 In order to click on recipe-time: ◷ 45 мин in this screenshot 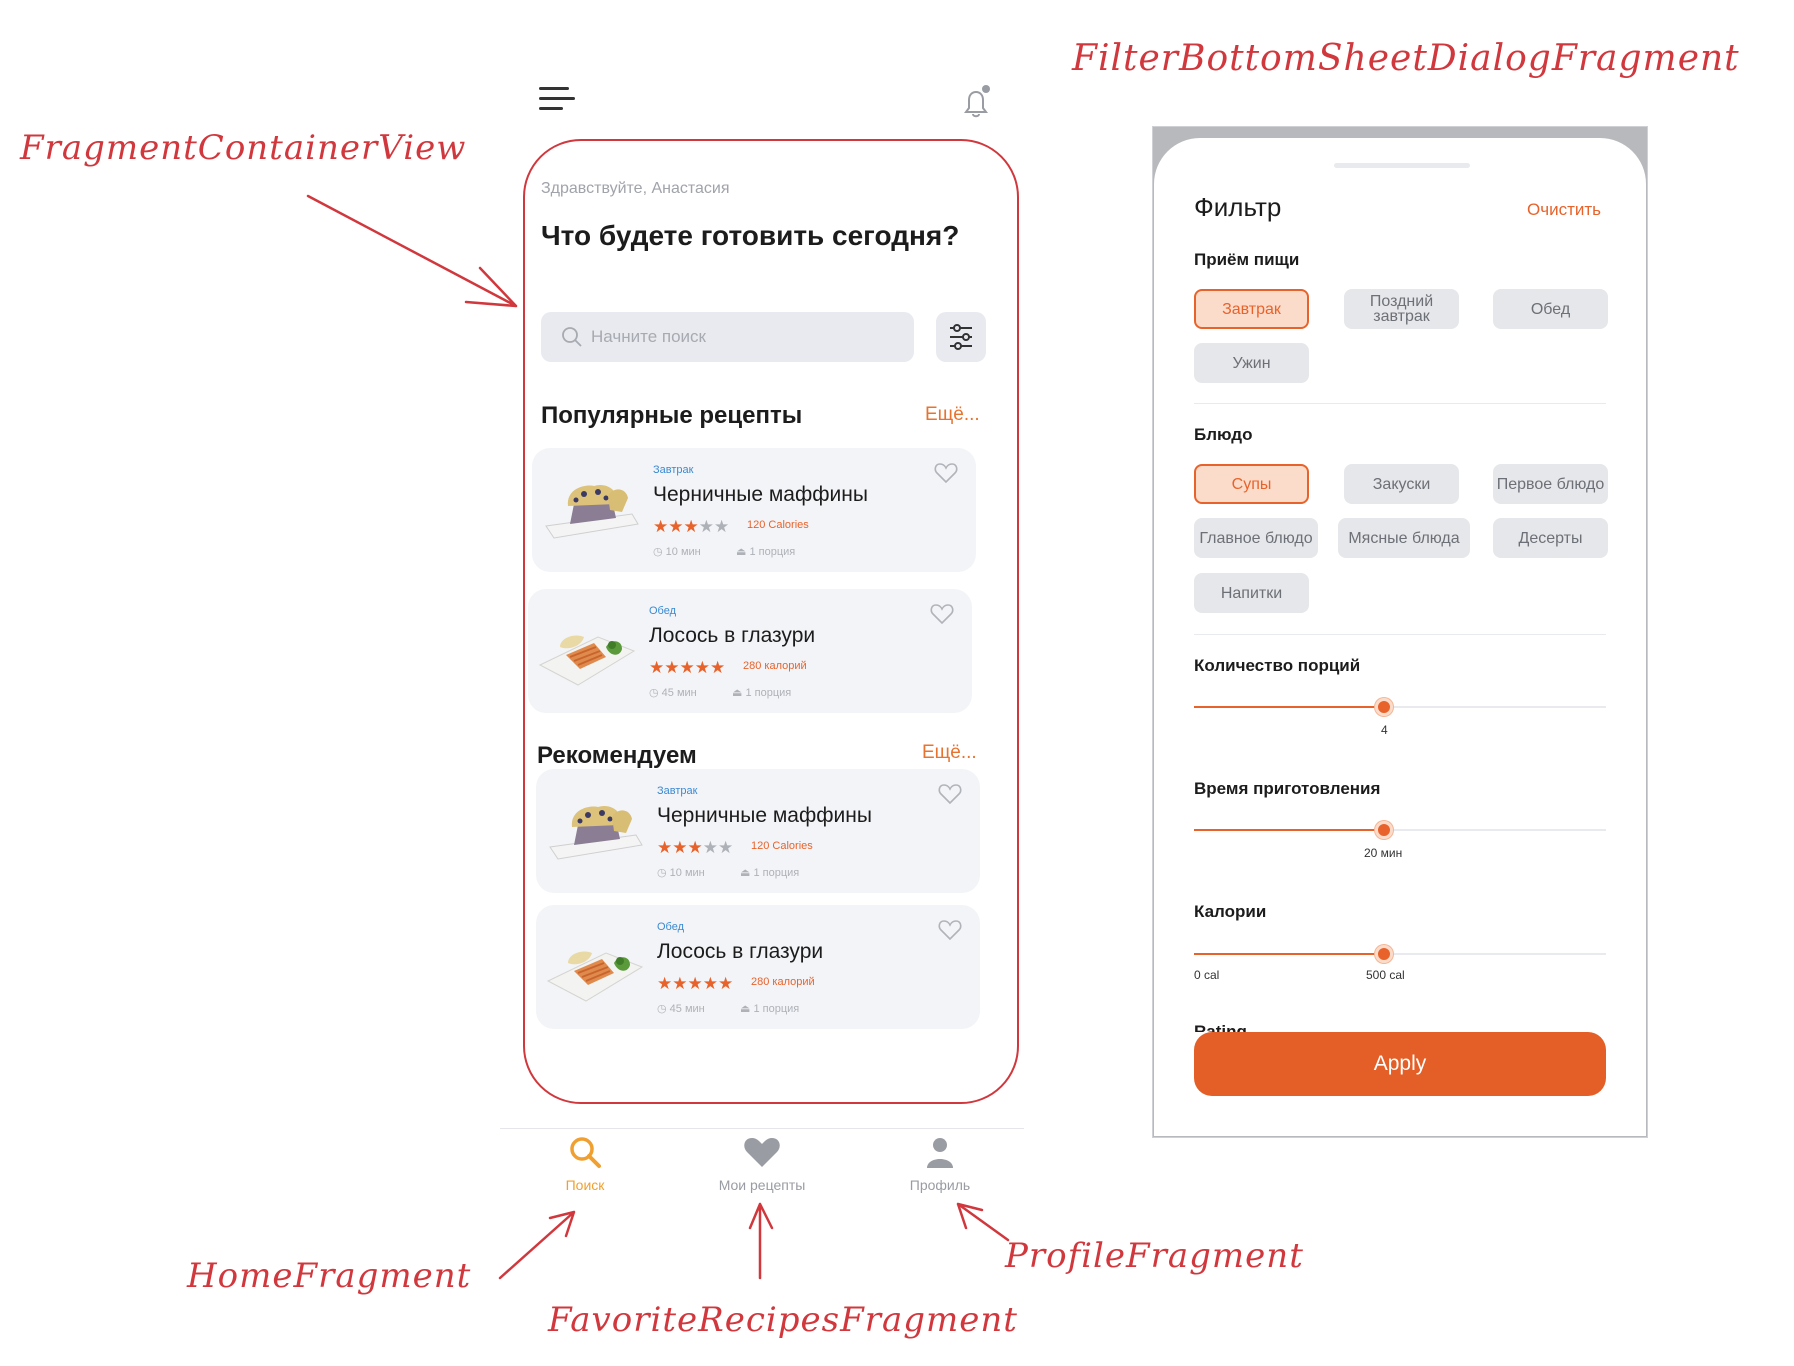, I will do `click(673, 692)`.